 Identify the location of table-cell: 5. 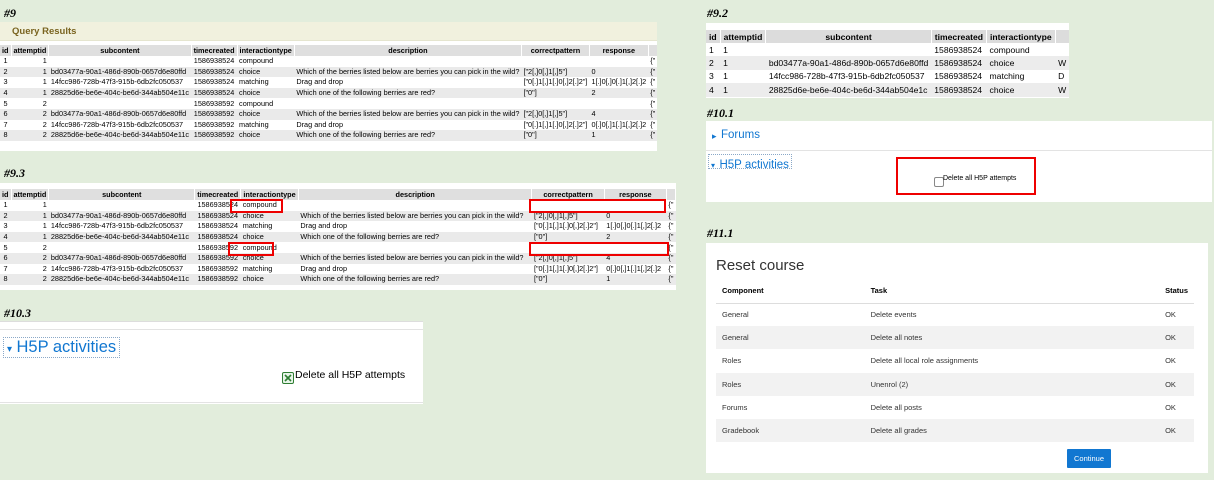
(5, 103).